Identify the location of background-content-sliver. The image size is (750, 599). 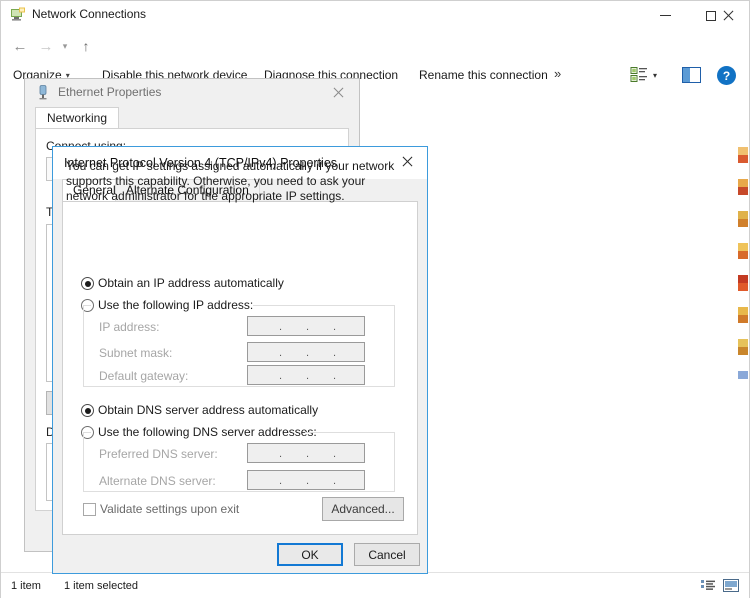
(743, 291).